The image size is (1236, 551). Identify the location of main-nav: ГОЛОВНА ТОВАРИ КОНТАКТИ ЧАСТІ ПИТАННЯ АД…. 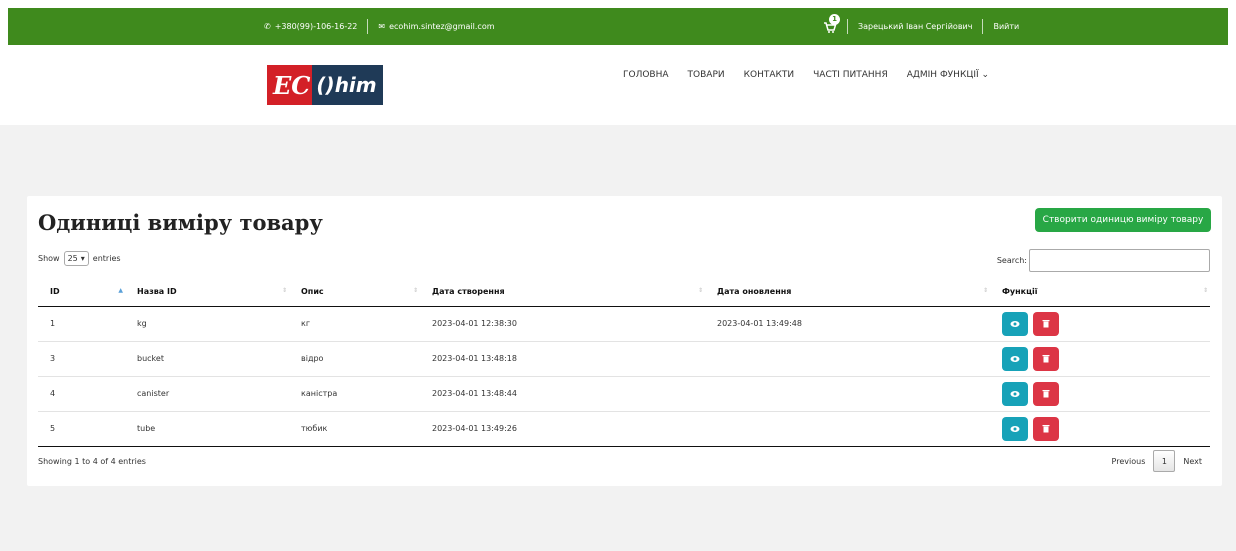
(815, 75).